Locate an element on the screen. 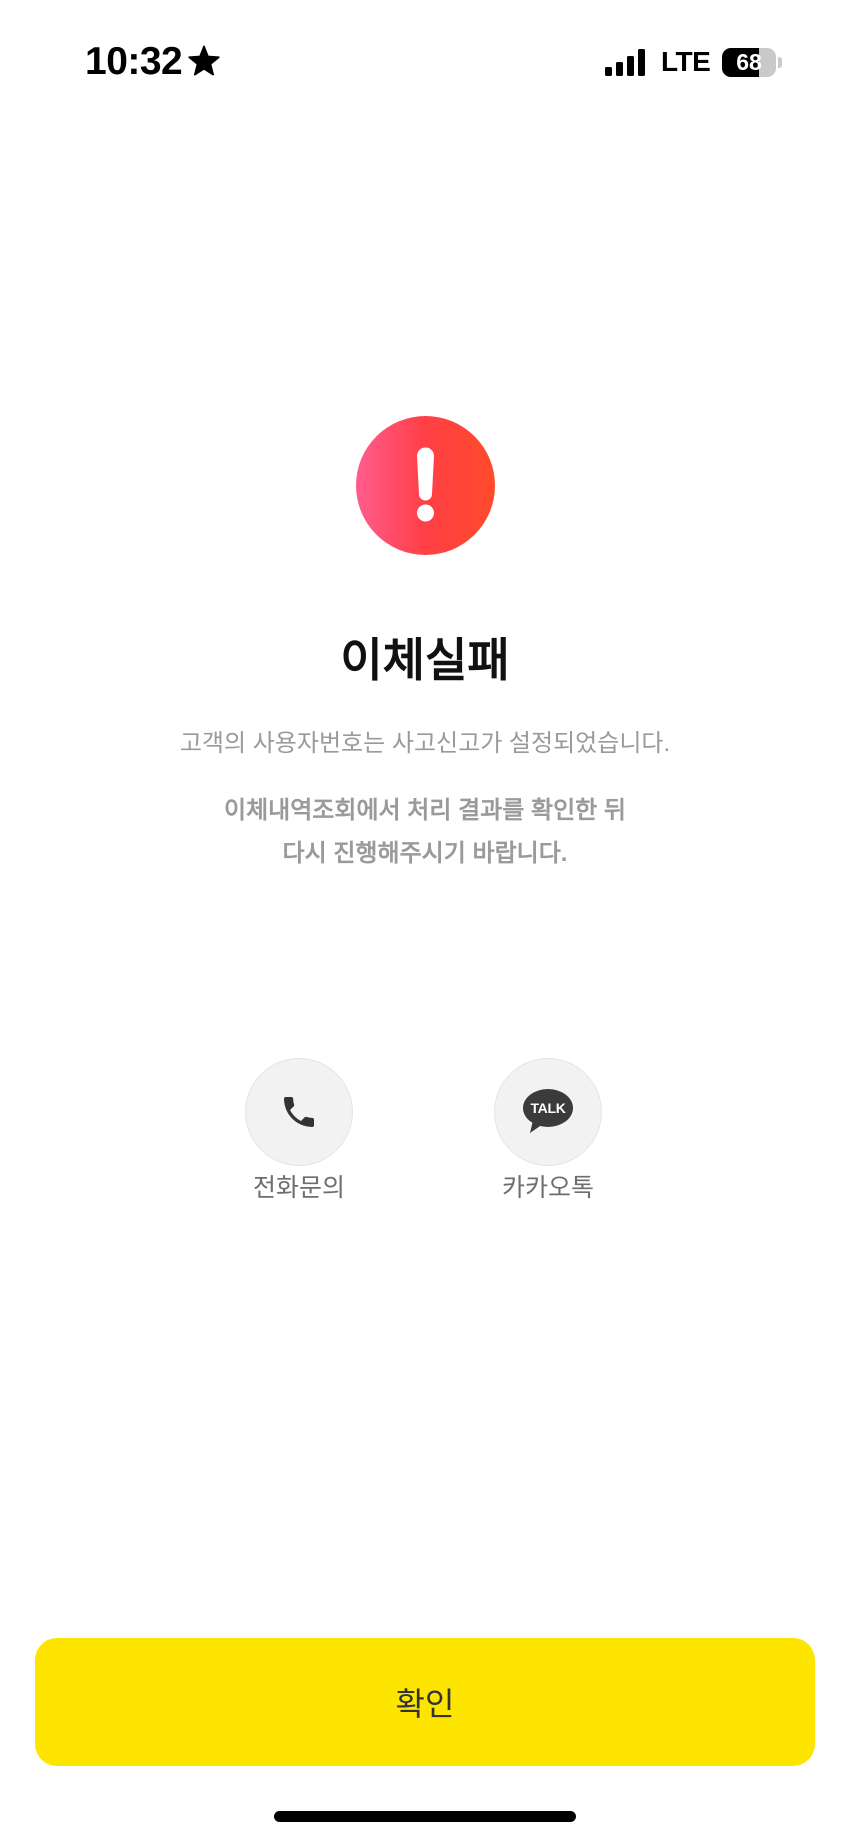 The image size is (850, 1843). battery-terminal is located at coordinates (780, 62).